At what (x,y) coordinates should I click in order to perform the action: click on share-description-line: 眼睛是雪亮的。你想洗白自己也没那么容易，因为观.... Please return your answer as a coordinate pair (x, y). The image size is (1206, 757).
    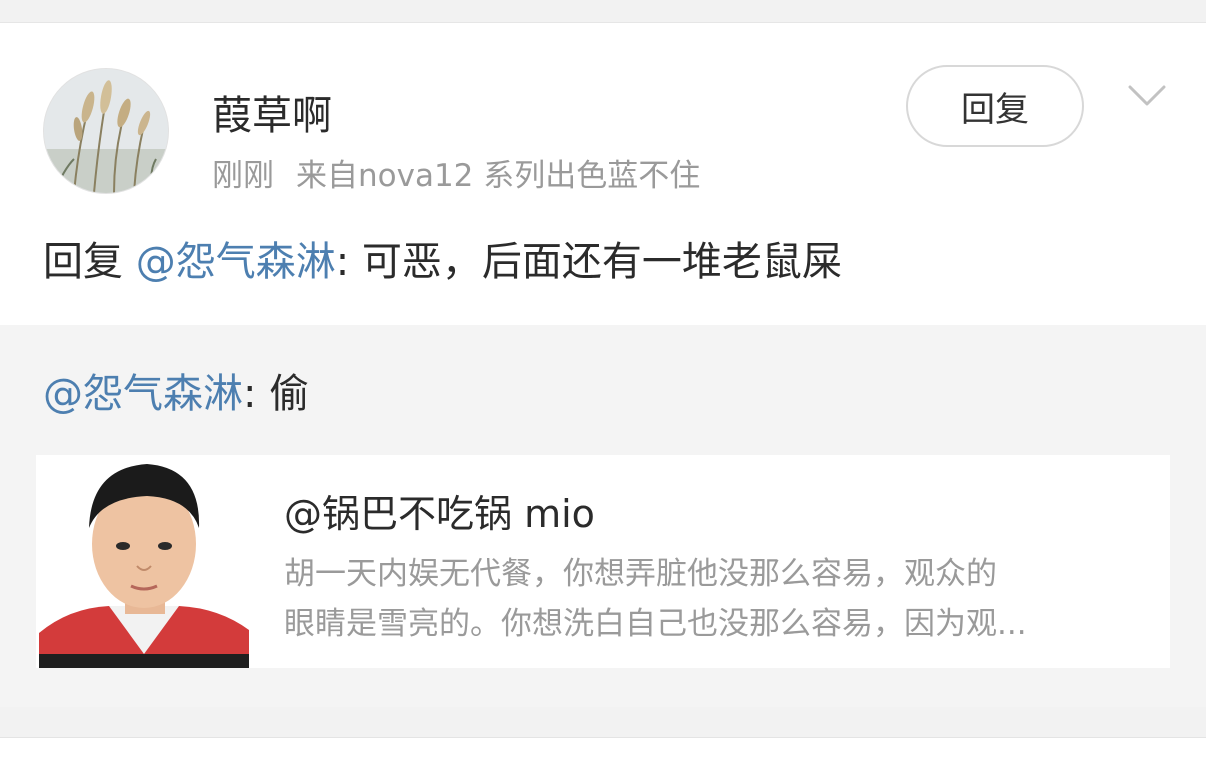
    Looking at the image, I should click on (655, 624).